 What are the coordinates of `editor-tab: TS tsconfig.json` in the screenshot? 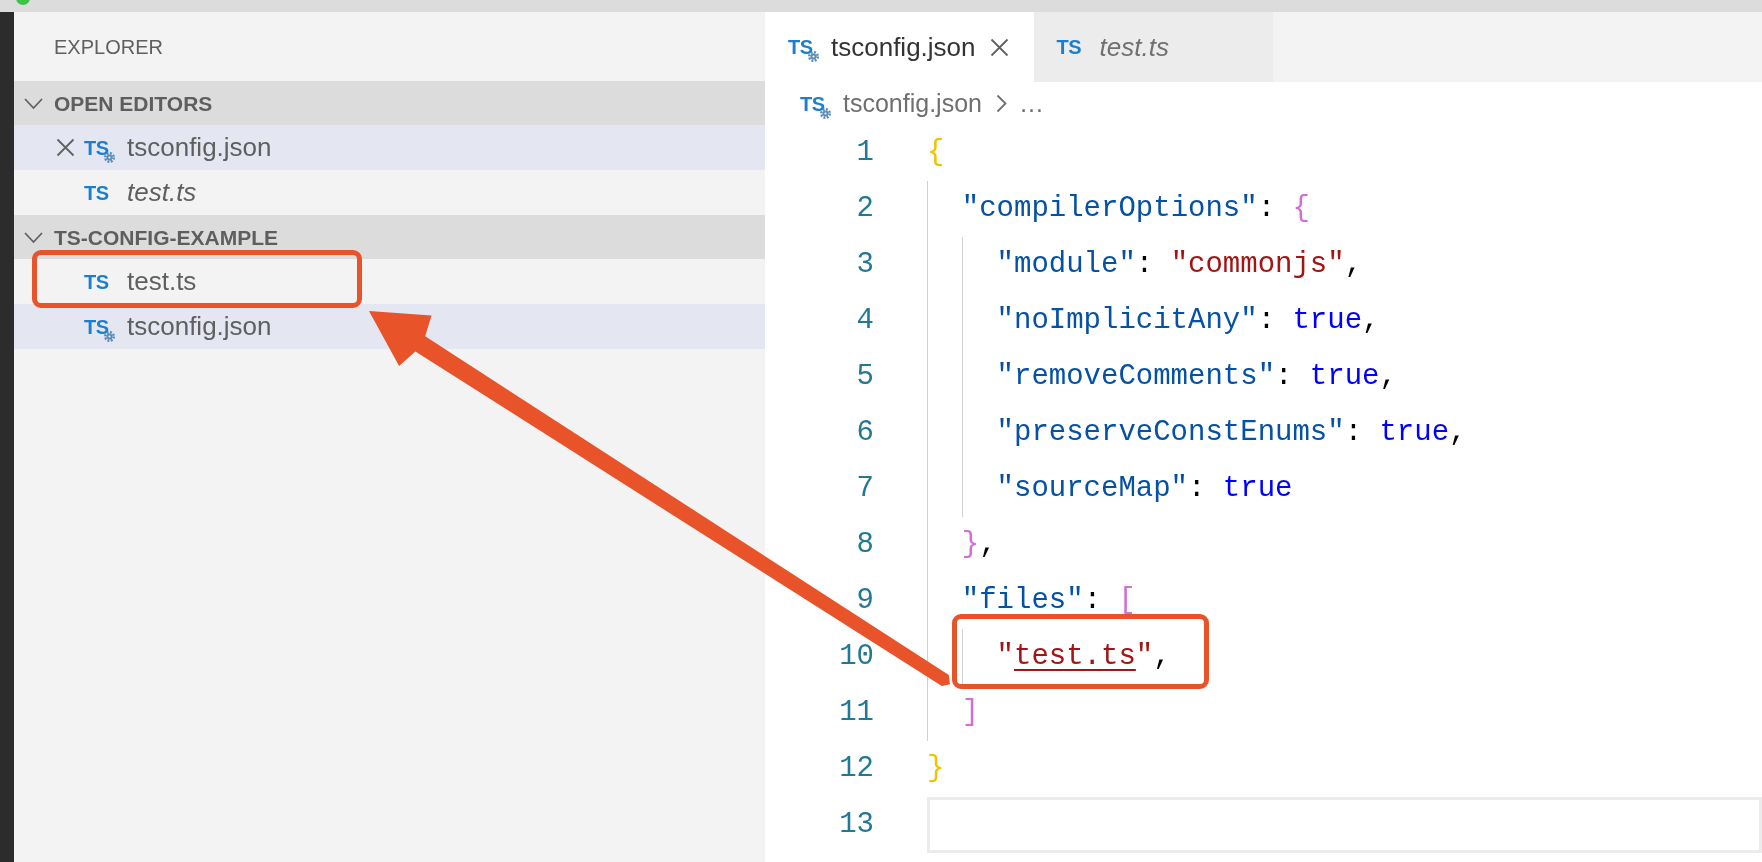 It's located at (899, 47).